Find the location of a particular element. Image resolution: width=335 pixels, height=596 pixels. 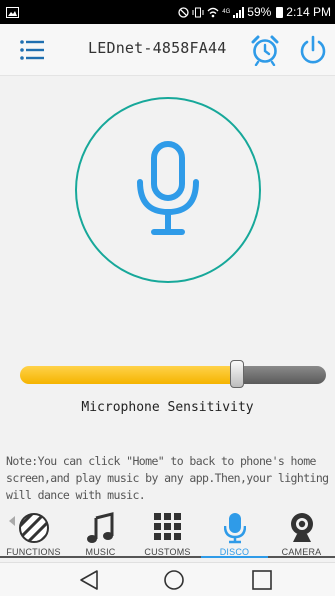

sensitivity-label: Microphone Sensitivity is located at coordinates (167, 407).